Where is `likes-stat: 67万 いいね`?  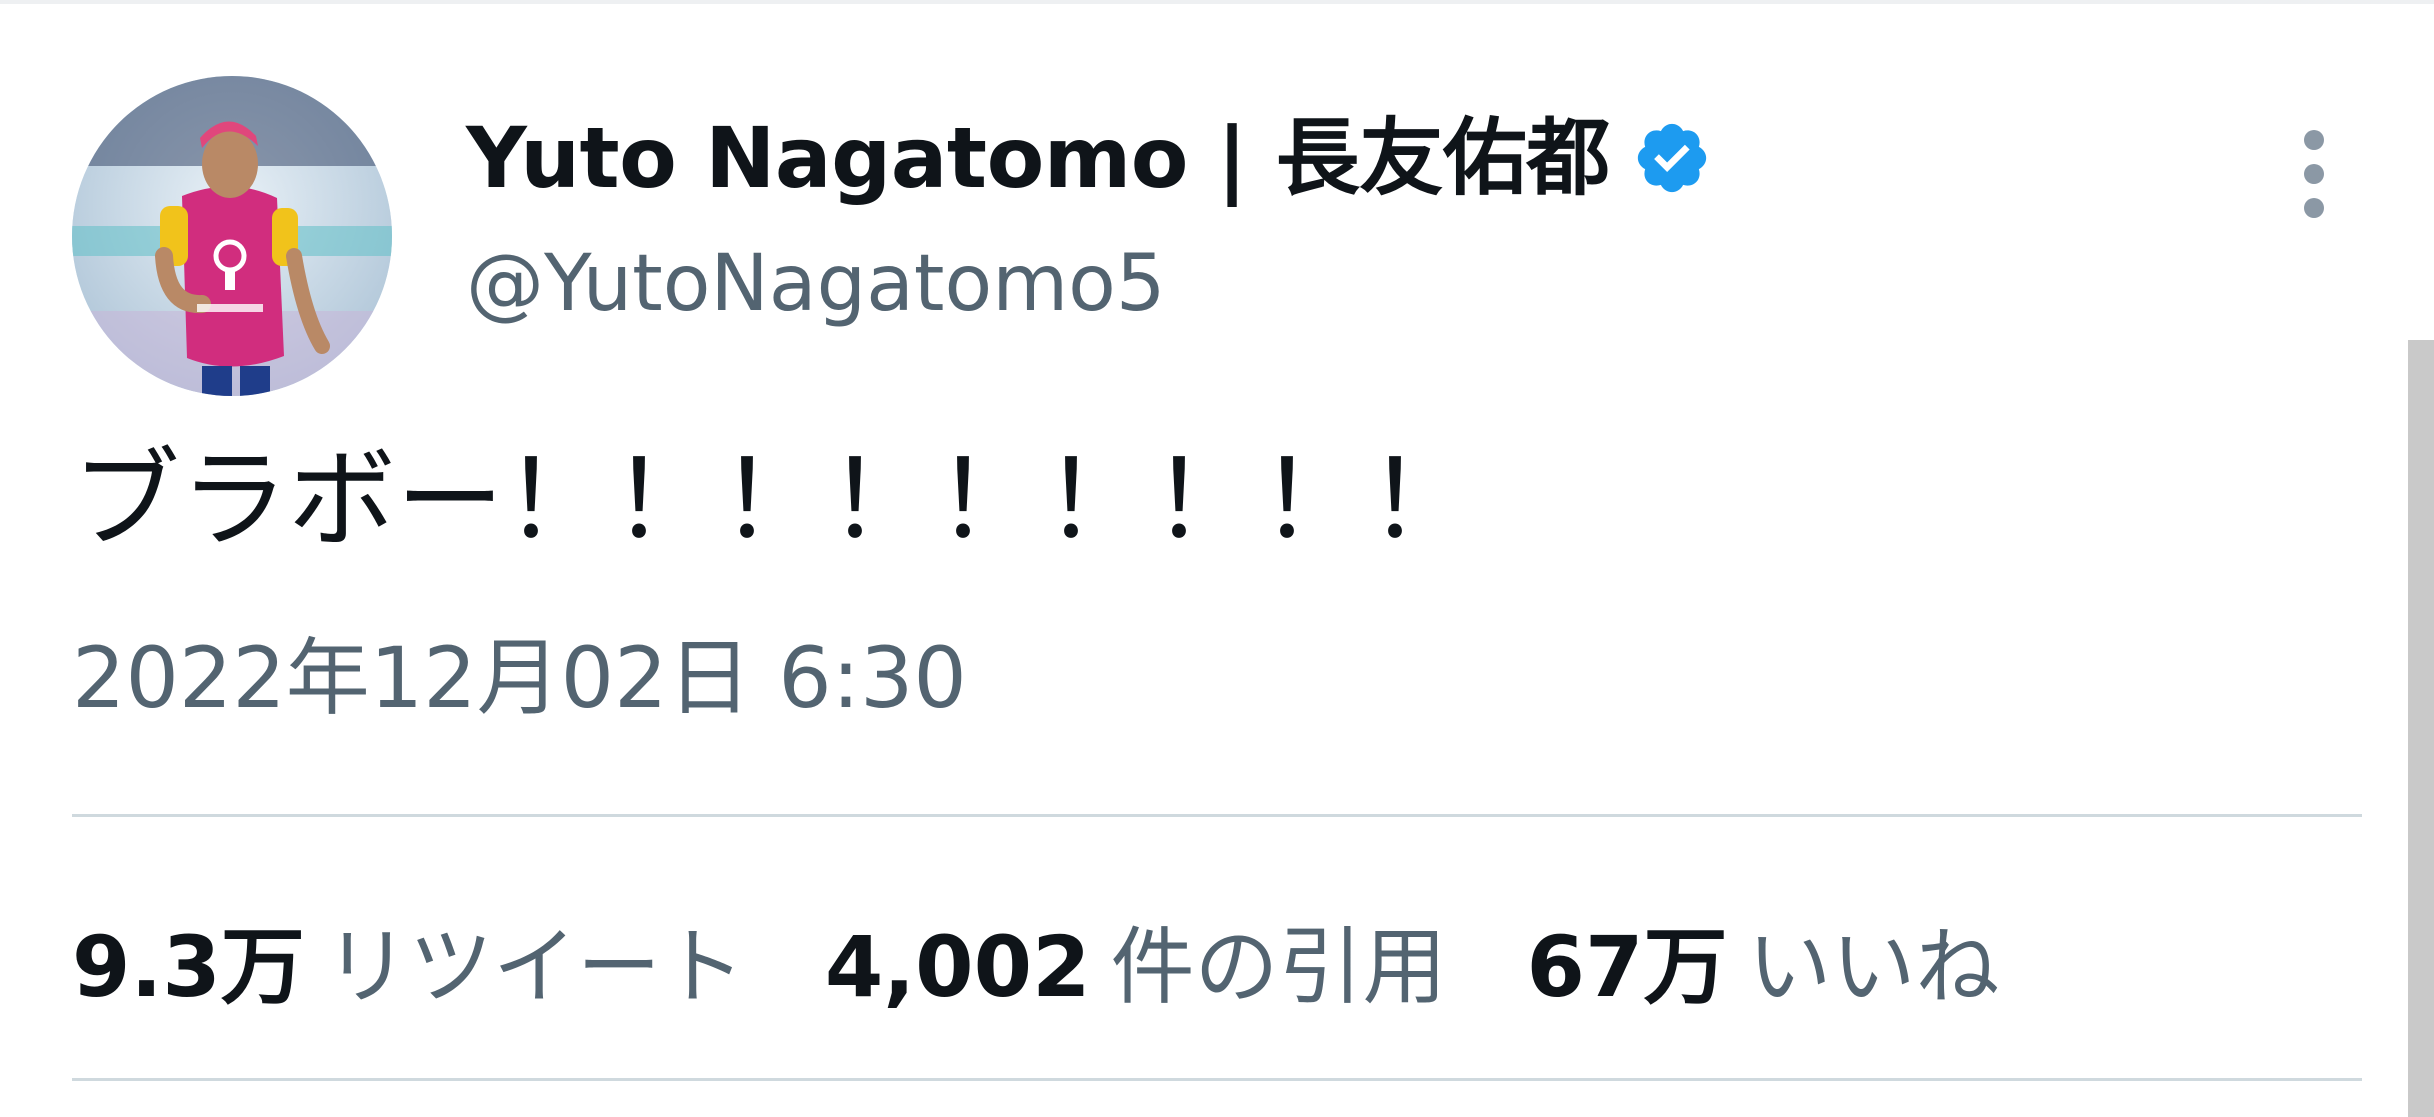 likes-stat: 67万 いいね is located at coordinates (1763, 960).